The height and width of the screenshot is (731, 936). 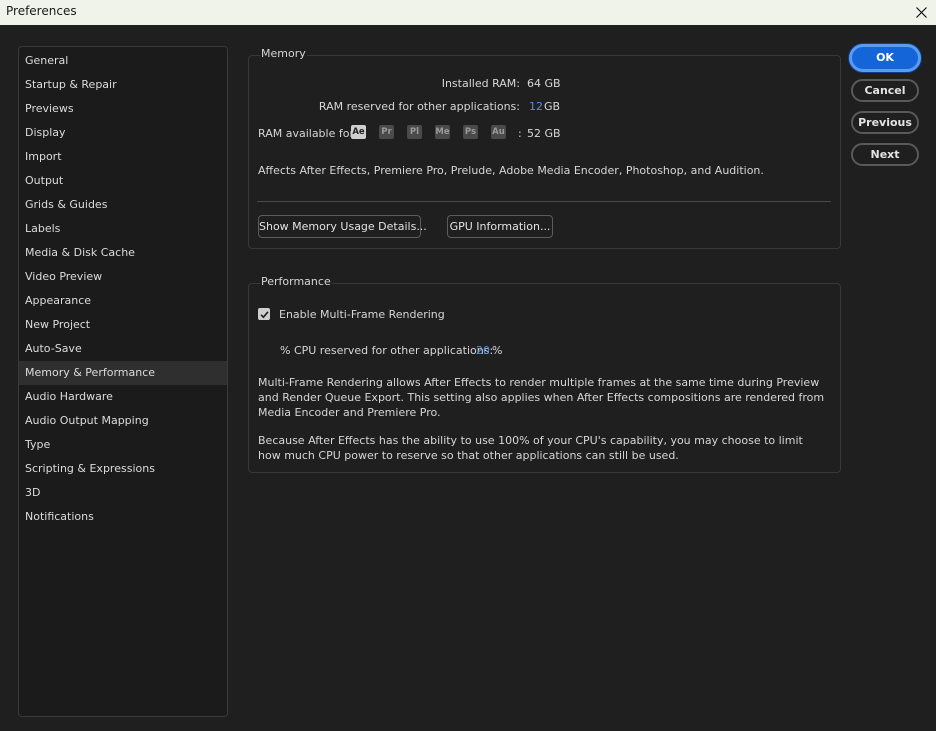 What do you see at coordinates (387, 350) in the screenshot?
I see `cpu-reserved-label: % CPU reserved for other applications:` at bounding box center [387, 350].